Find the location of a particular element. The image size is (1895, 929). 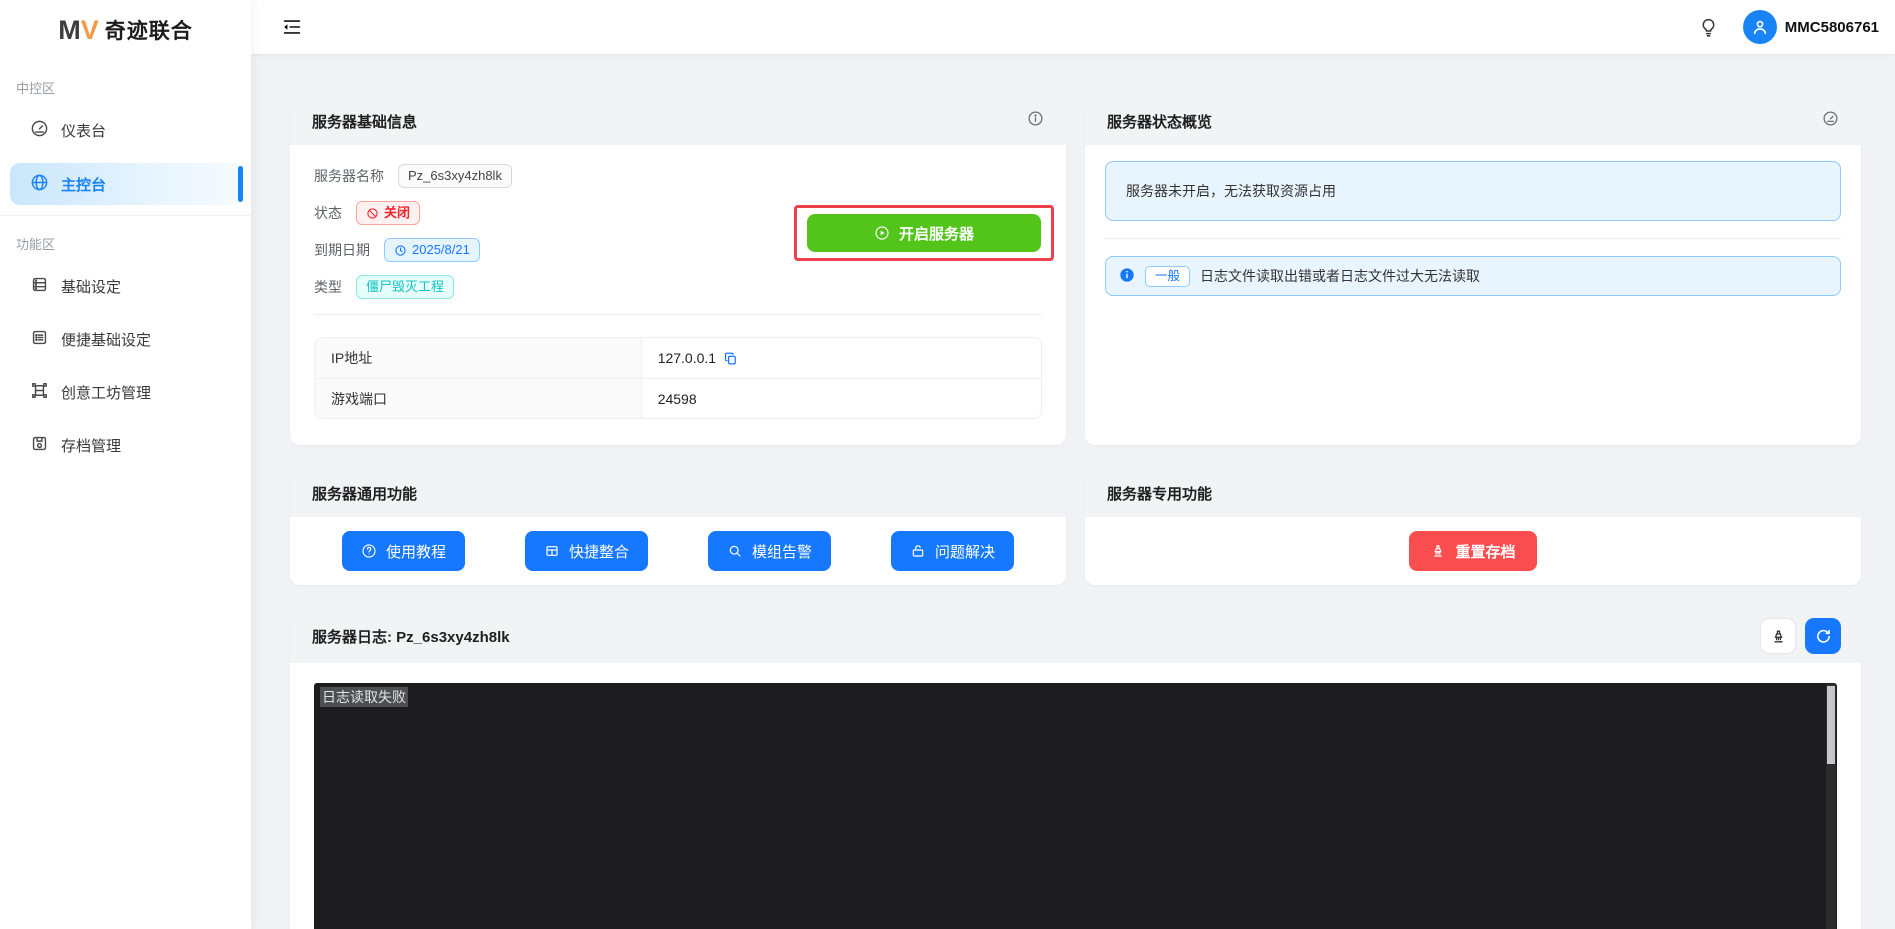

special-functions-card: 服务器专用功能 重置存档 is located at coordinates (1473, 527).